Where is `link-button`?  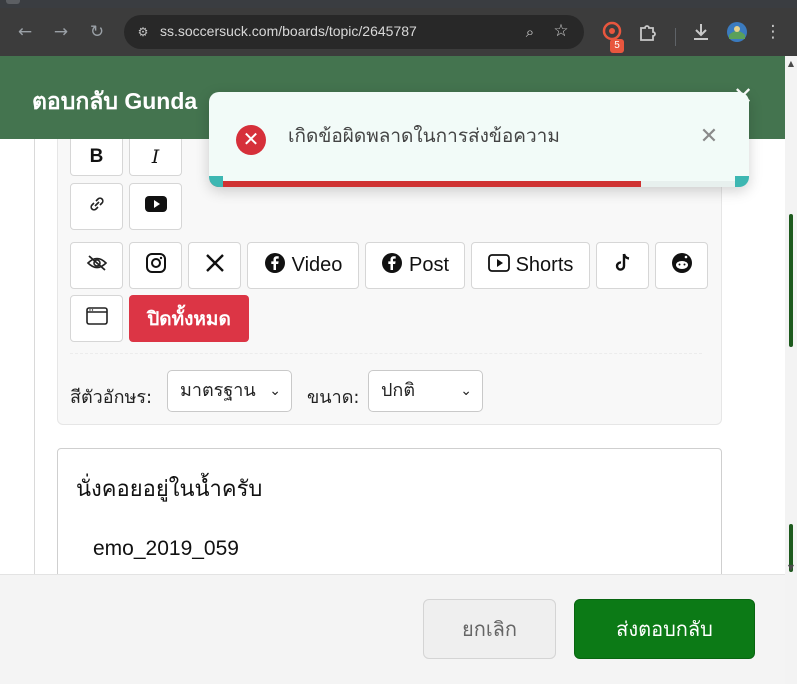
link-button is located at coordinates (96, 206).